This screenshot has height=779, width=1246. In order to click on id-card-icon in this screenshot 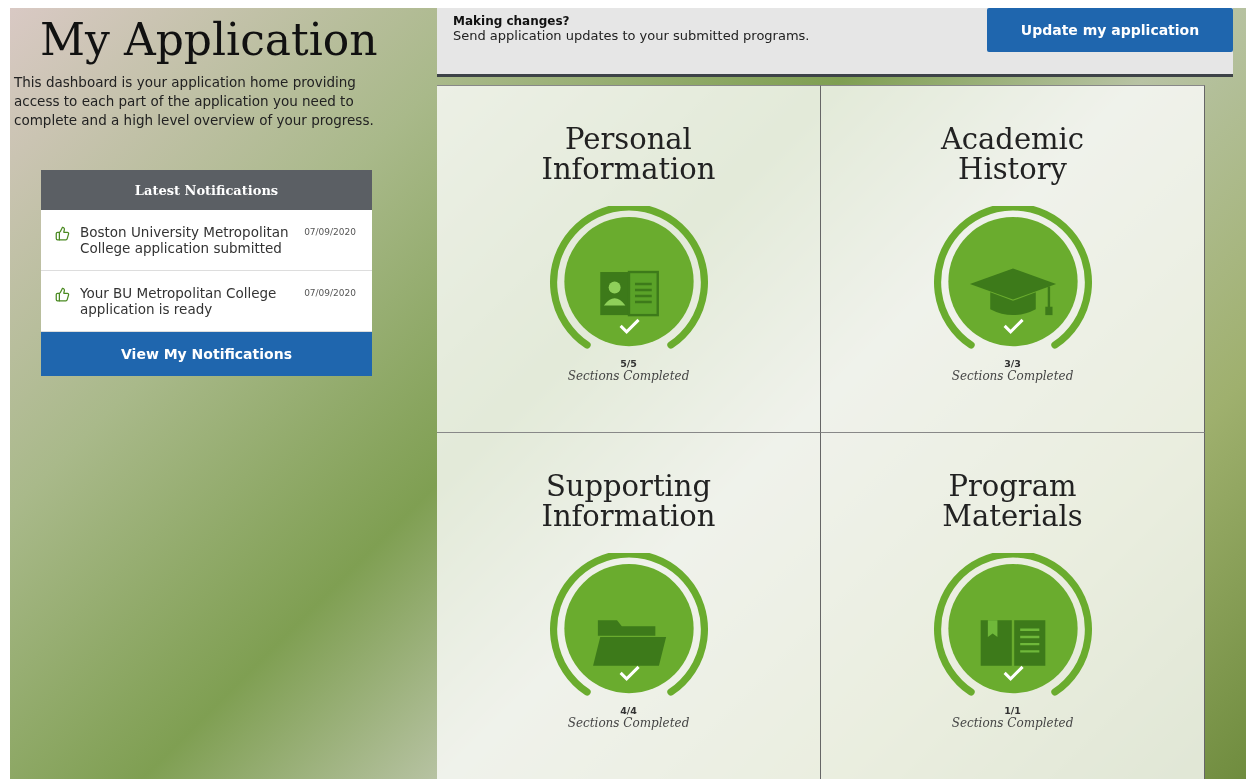, I will do `click(629, 293)`.